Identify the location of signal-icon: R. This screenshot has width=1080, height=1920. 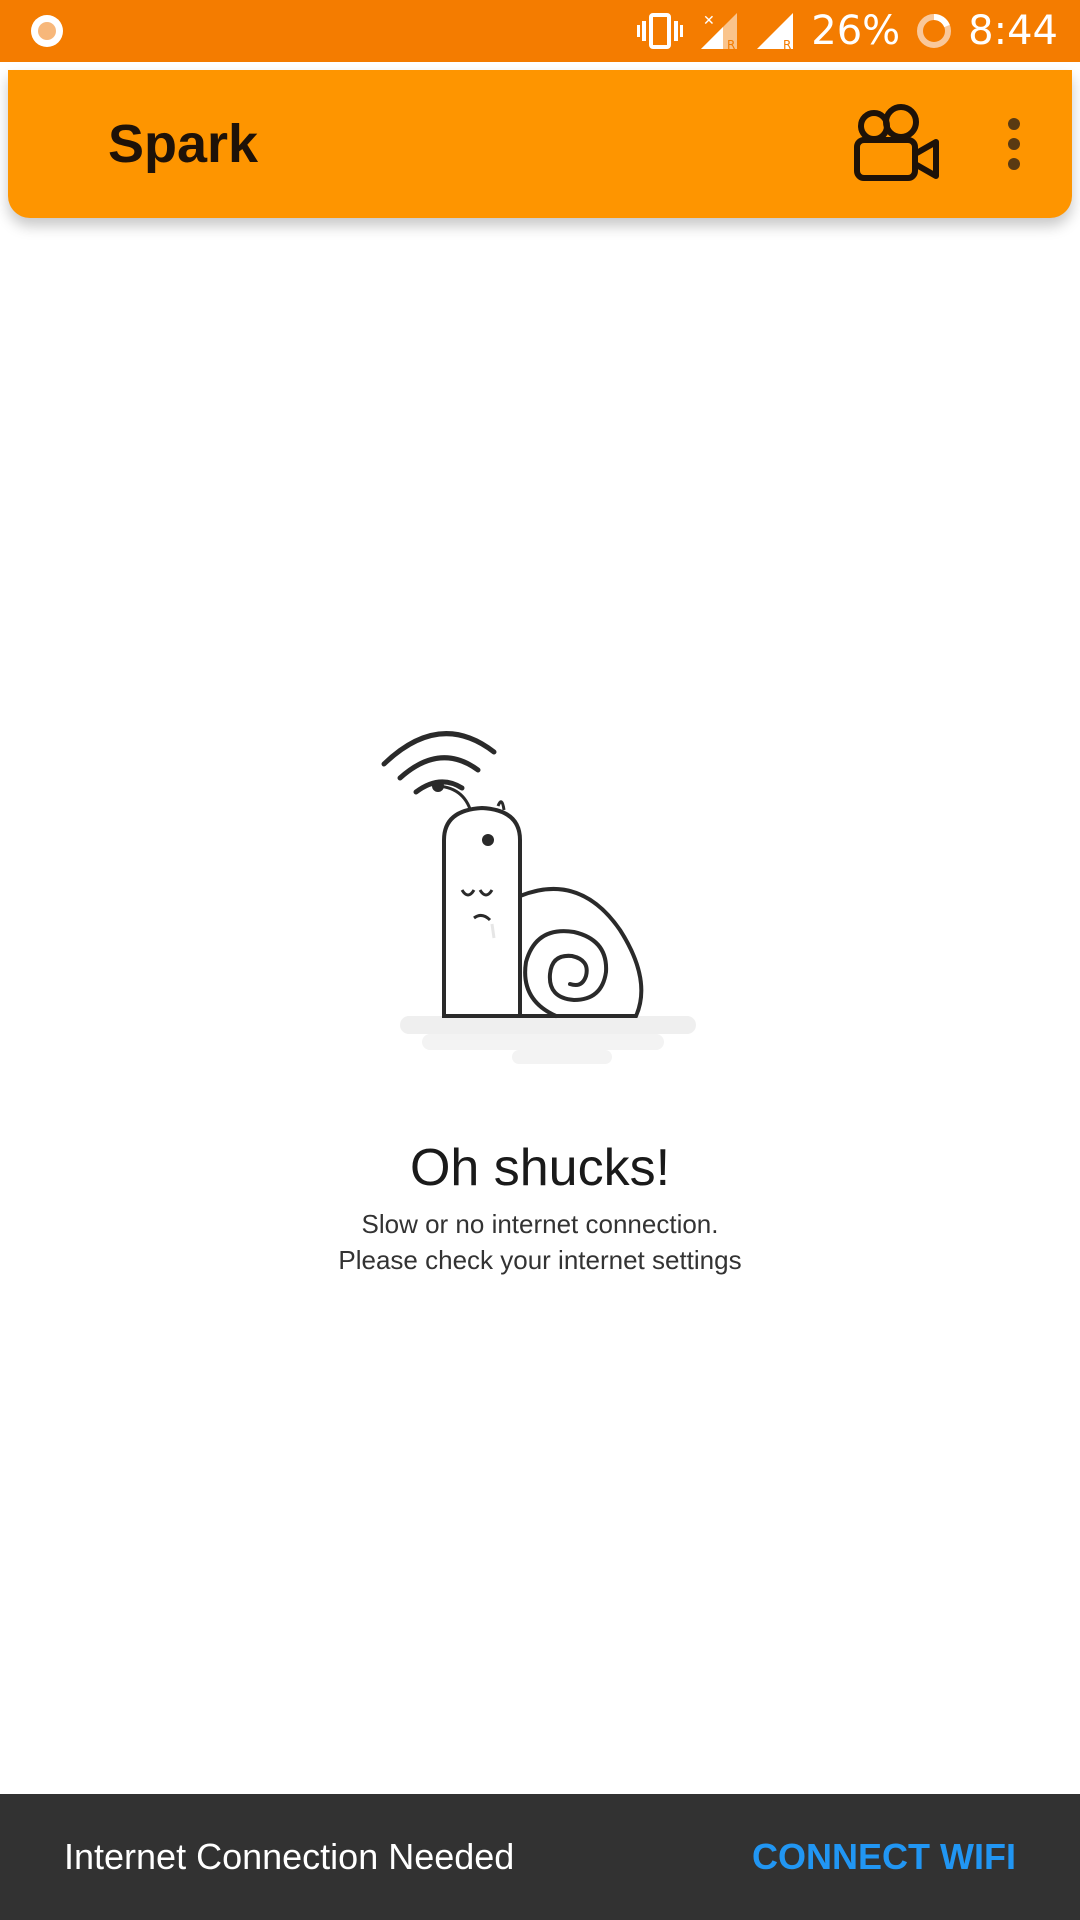
(775, 31).